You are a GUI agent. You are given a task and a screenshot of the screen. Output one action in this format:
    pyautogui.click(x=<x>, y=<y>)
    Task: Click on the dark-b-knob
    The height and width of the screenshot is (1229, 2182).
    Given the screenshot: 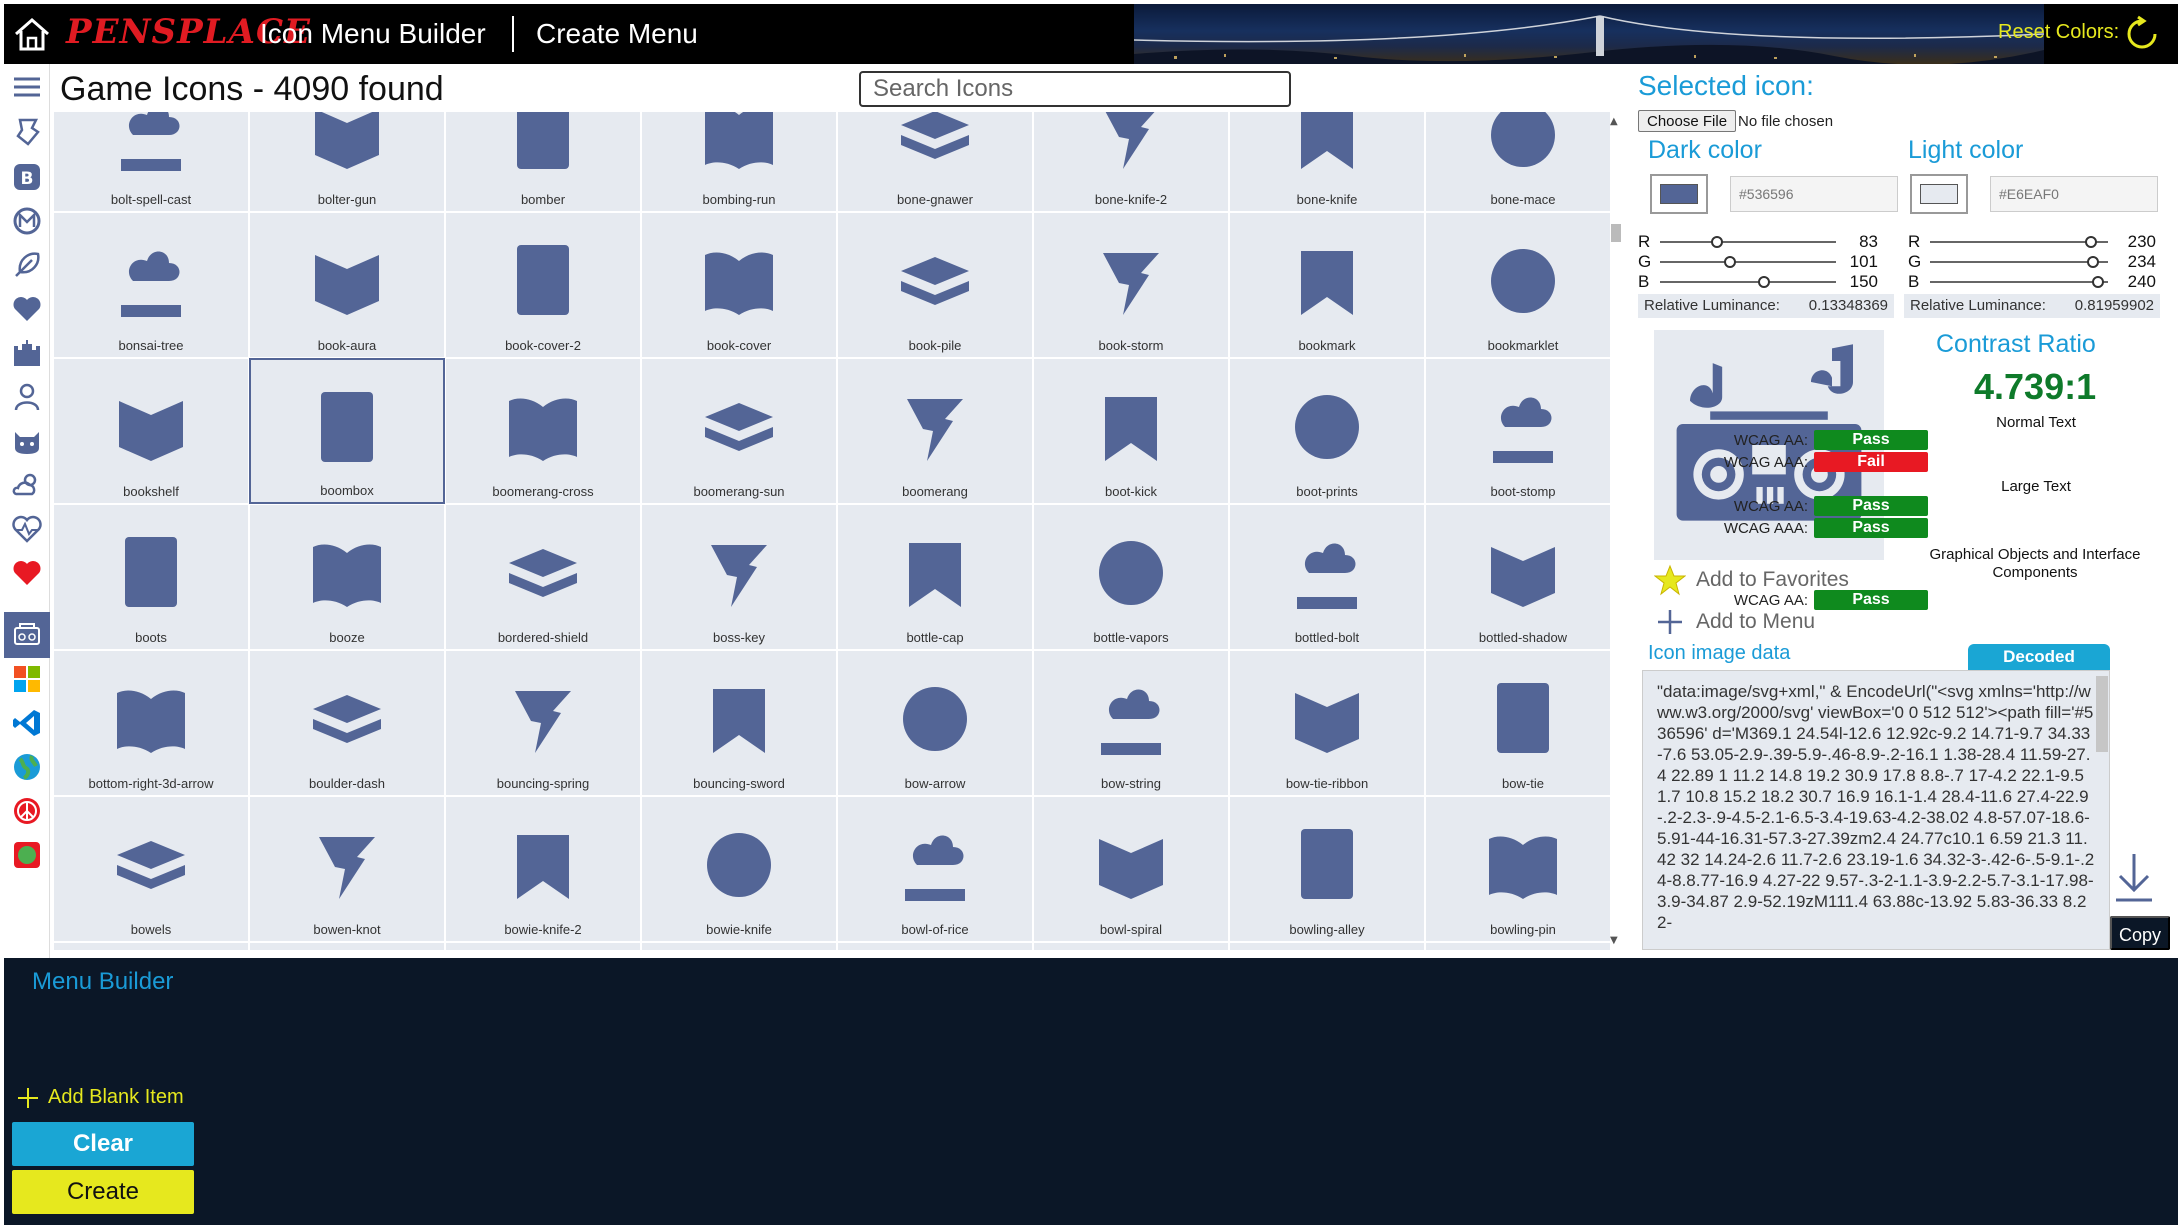 What is the action you would take?
    pyautogui.click(x=1763, y=282)
    